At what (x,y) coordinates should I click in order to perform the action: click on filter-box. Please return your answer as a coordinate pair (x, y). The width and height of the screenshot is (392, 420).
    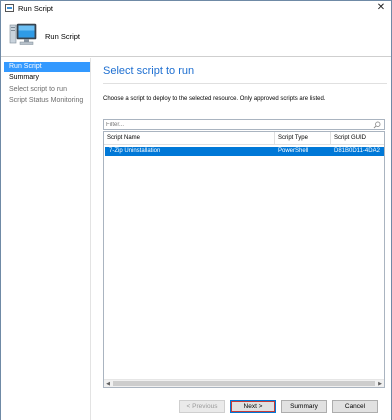
    Looking at the image, I should click on (244, 124).